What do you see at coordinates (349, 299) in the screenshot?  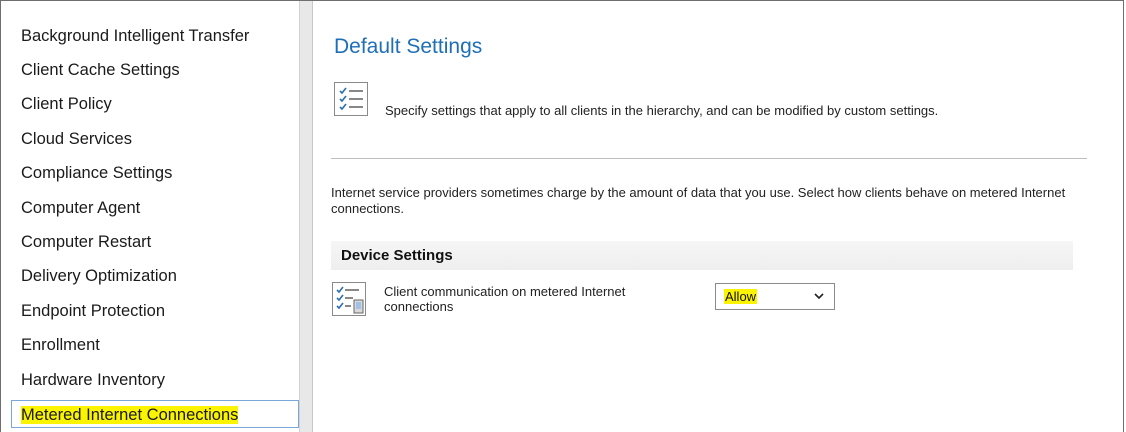 I see `checklist-device-icon` at bounding box center [349, 299].